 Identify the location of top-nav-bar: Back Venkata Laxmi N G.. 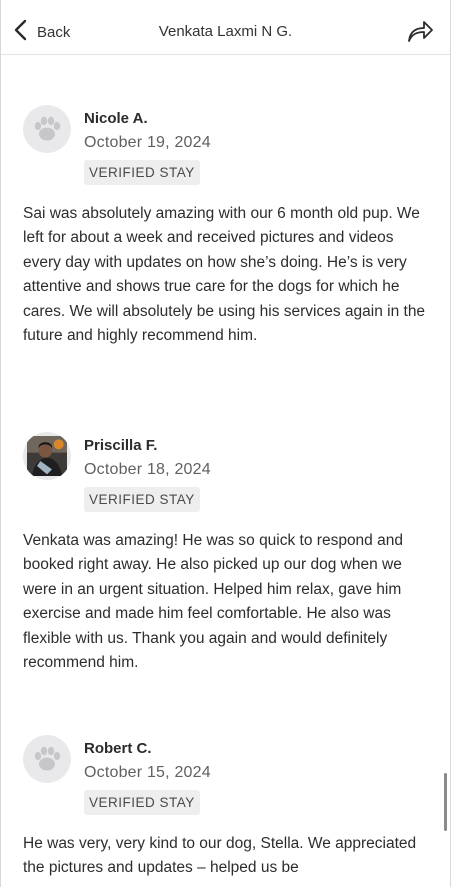
(225, 27).